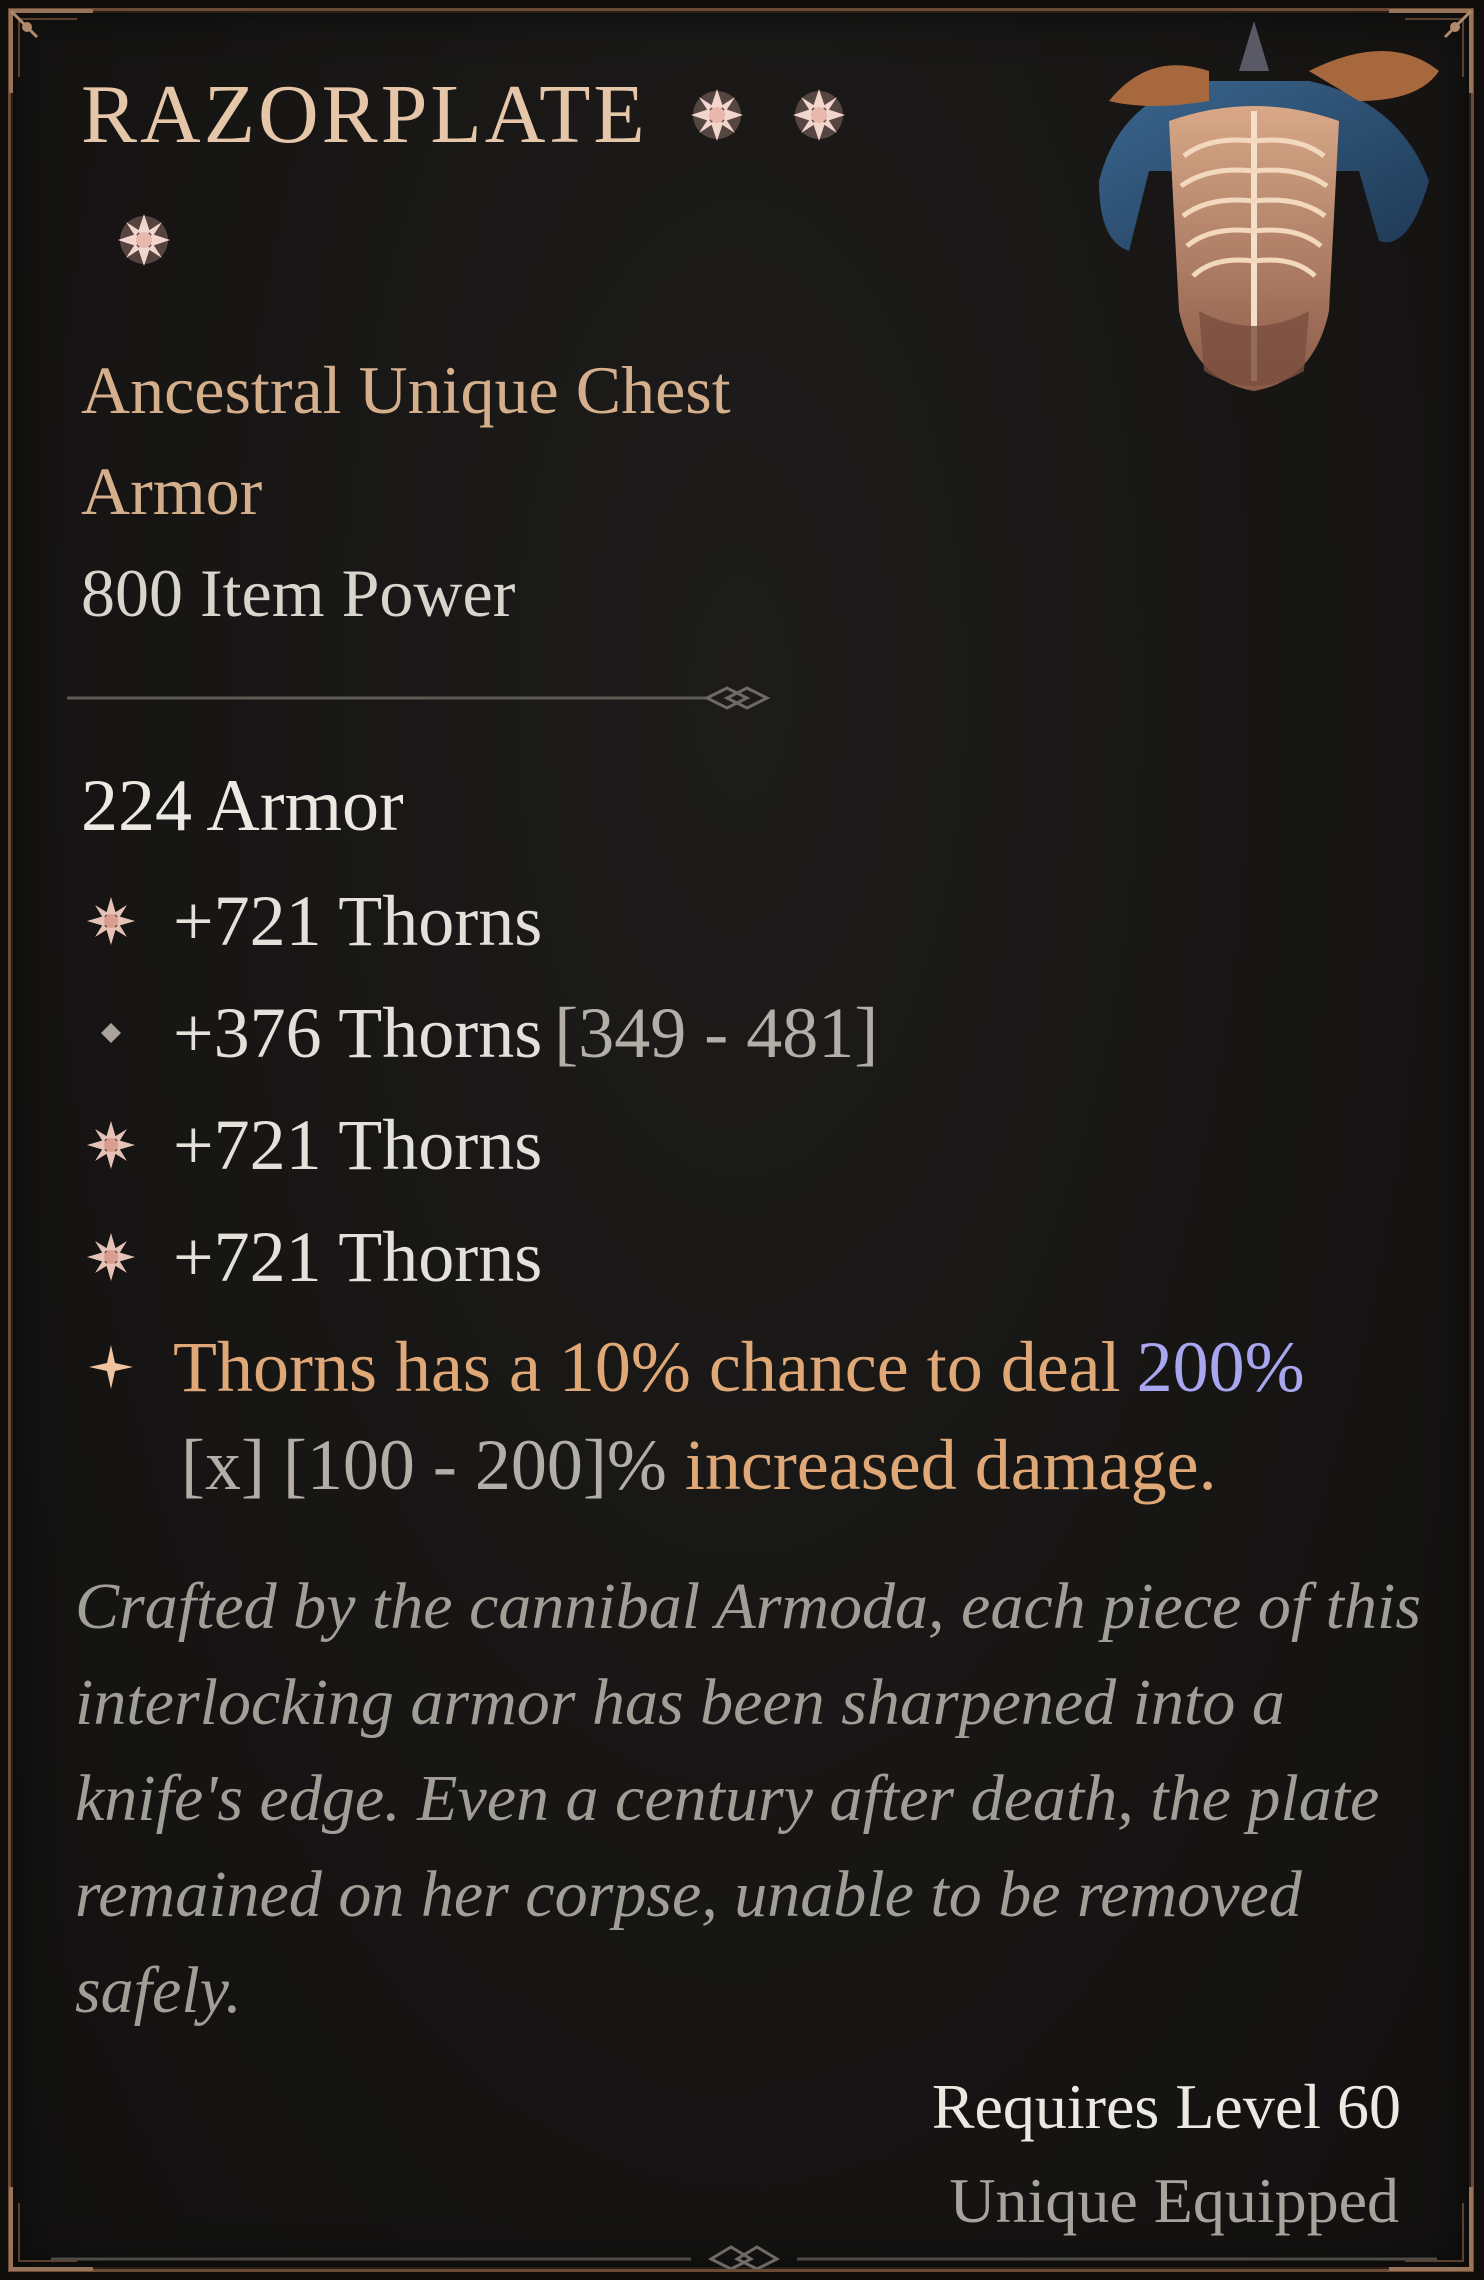 The height and width of the screenshot is (2280, 1484). Describe the element at coordinates (419, 698) in the screenshot. I see `section-divider` at that location.